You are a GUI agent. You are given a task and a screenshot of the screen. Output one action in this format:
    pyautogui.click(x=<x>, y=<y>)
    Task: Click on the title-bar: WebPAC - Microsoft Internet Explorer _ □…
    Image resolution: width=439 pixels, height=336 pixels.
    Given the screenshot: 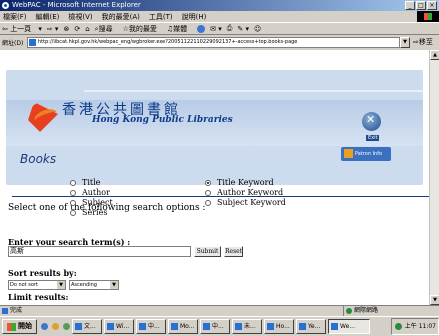 What is the action you would take?
    pyautogui.click(x=219, y=5)
    